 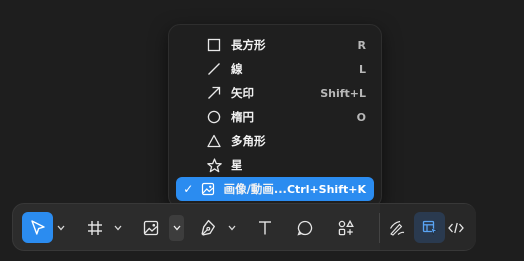 What do you see at coordinates (362, 69) in the screenshot?
I see `menu-item-shortcut: L` at bounding box center [362, 69].